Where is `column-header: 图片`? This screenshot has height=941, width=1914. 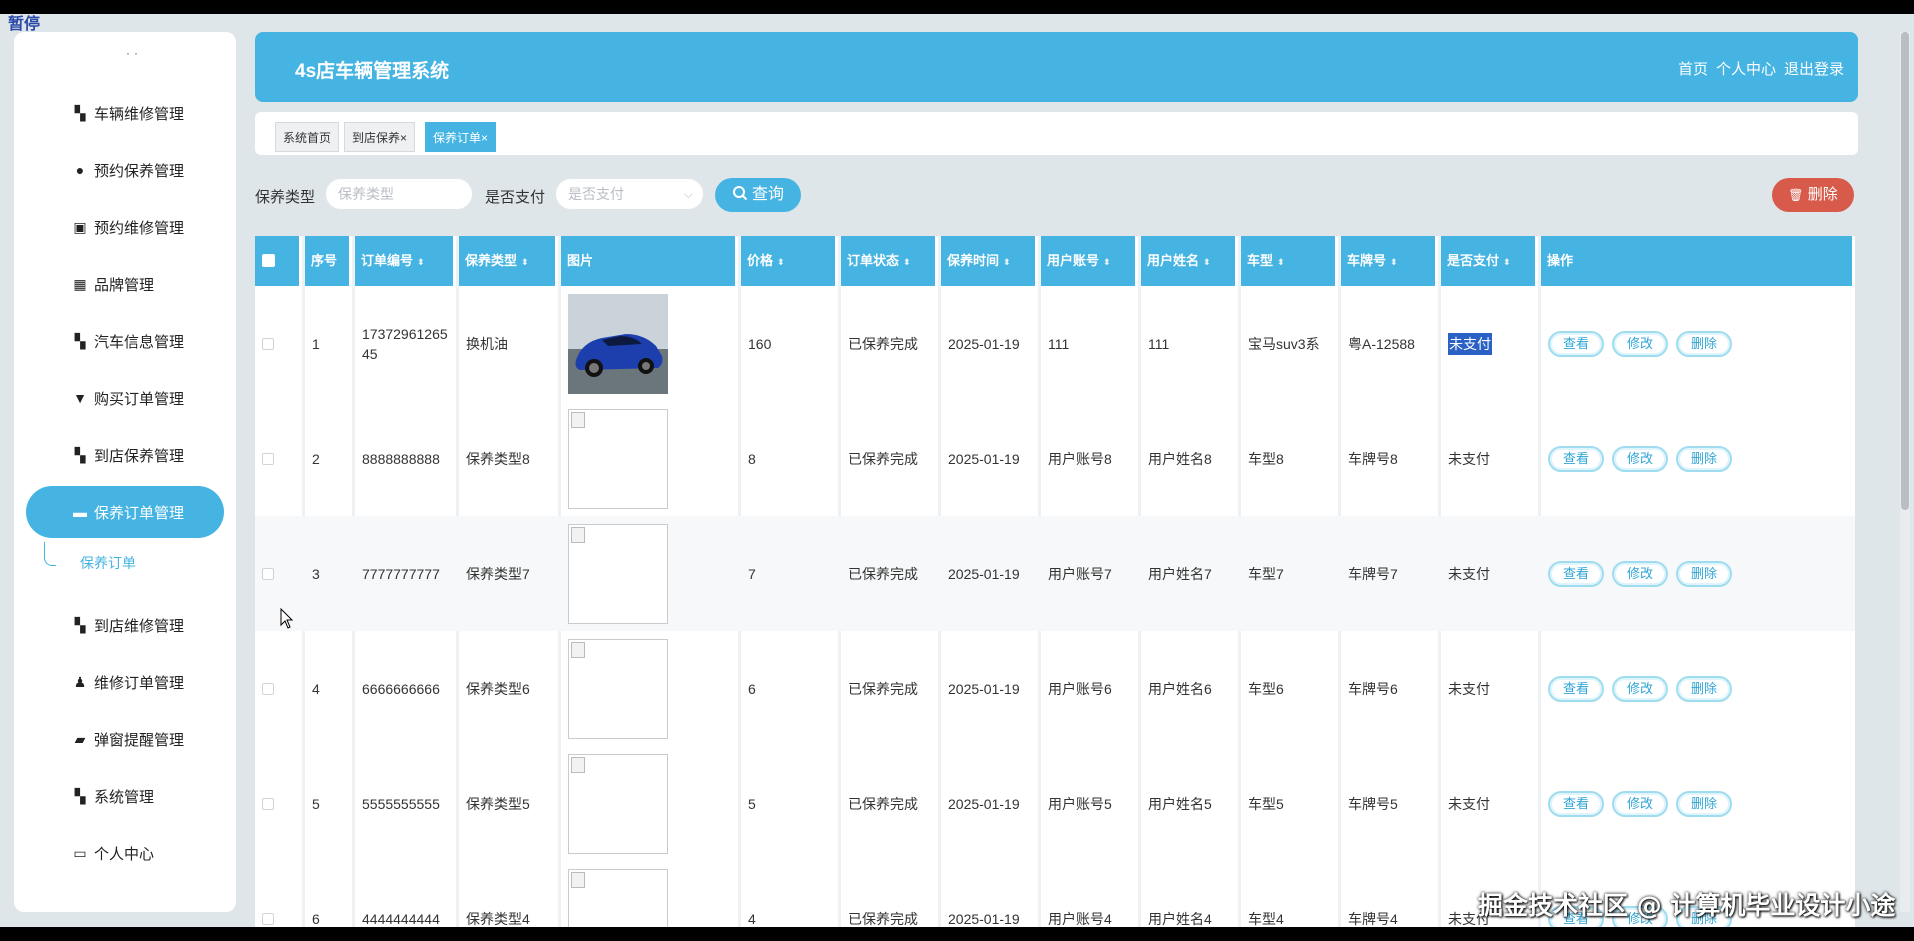
column-header: 图片 is located at coordinates (649, 261).